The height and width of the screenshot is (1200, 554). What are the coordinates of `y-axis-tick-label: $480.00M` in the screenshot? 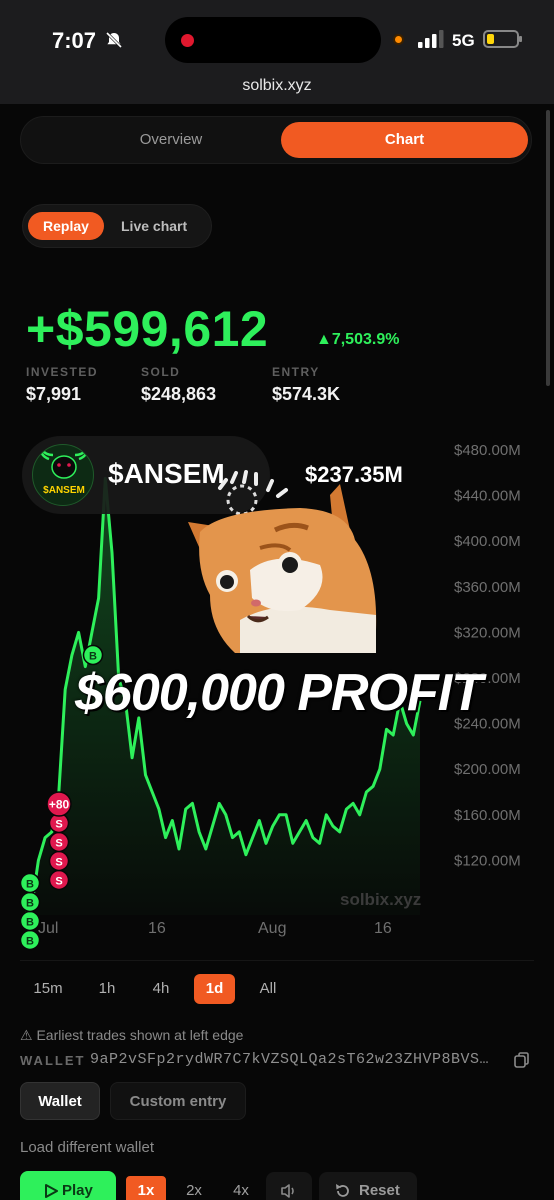 It's located at (487, 450).